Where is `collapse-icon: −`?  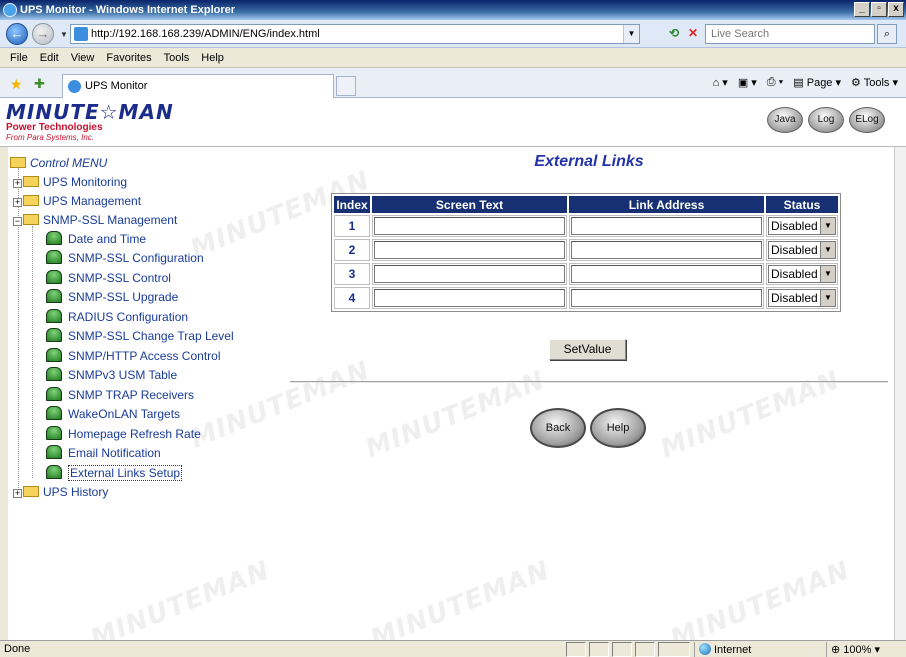 collapse-icon: − is located at coordinates (17, 221).